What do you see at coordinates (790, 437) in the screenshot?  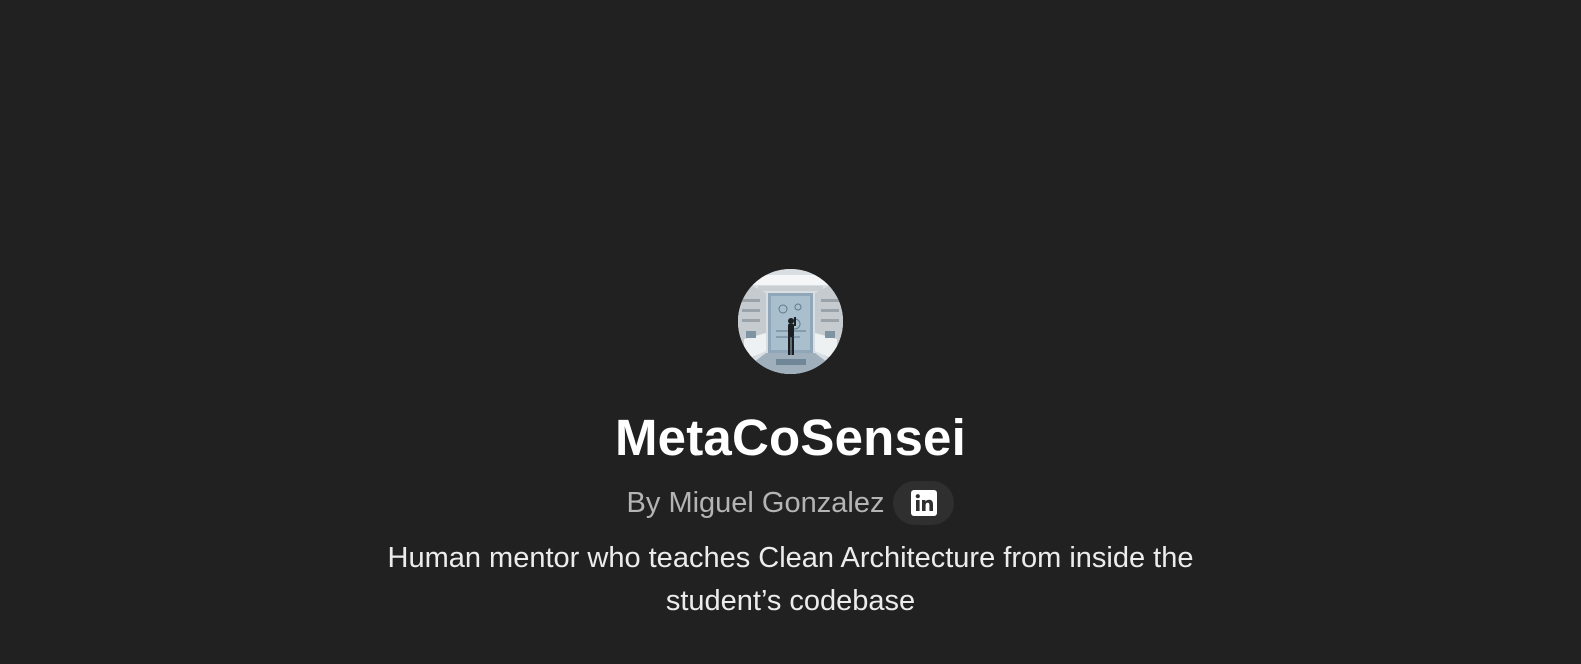 I see `gpt-title: MetaCoSensei` at bounding box center [790, 437].